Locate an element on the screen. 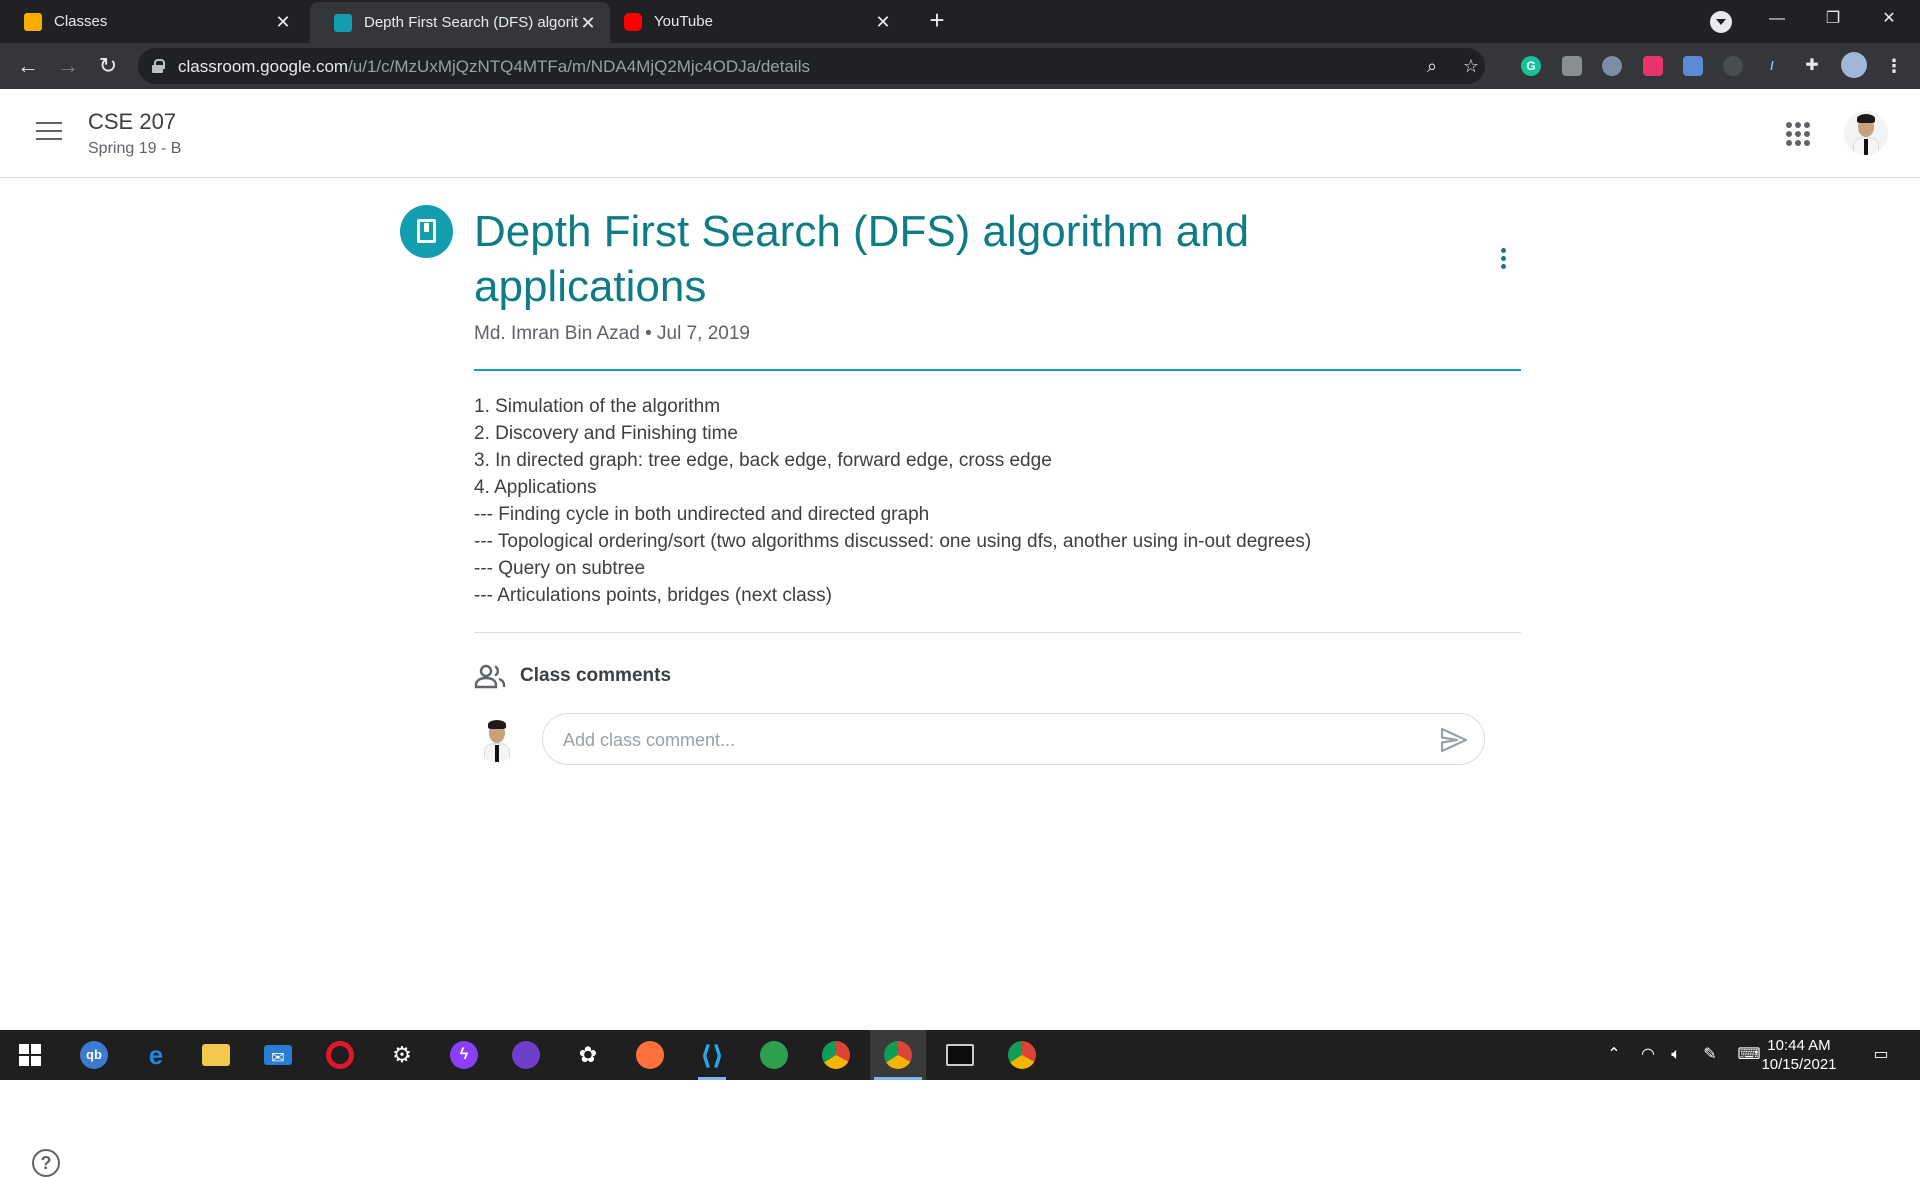 The image size is (1920, 1177). taskbar-messenger: ϟ is located at coordinates (464, 1055).